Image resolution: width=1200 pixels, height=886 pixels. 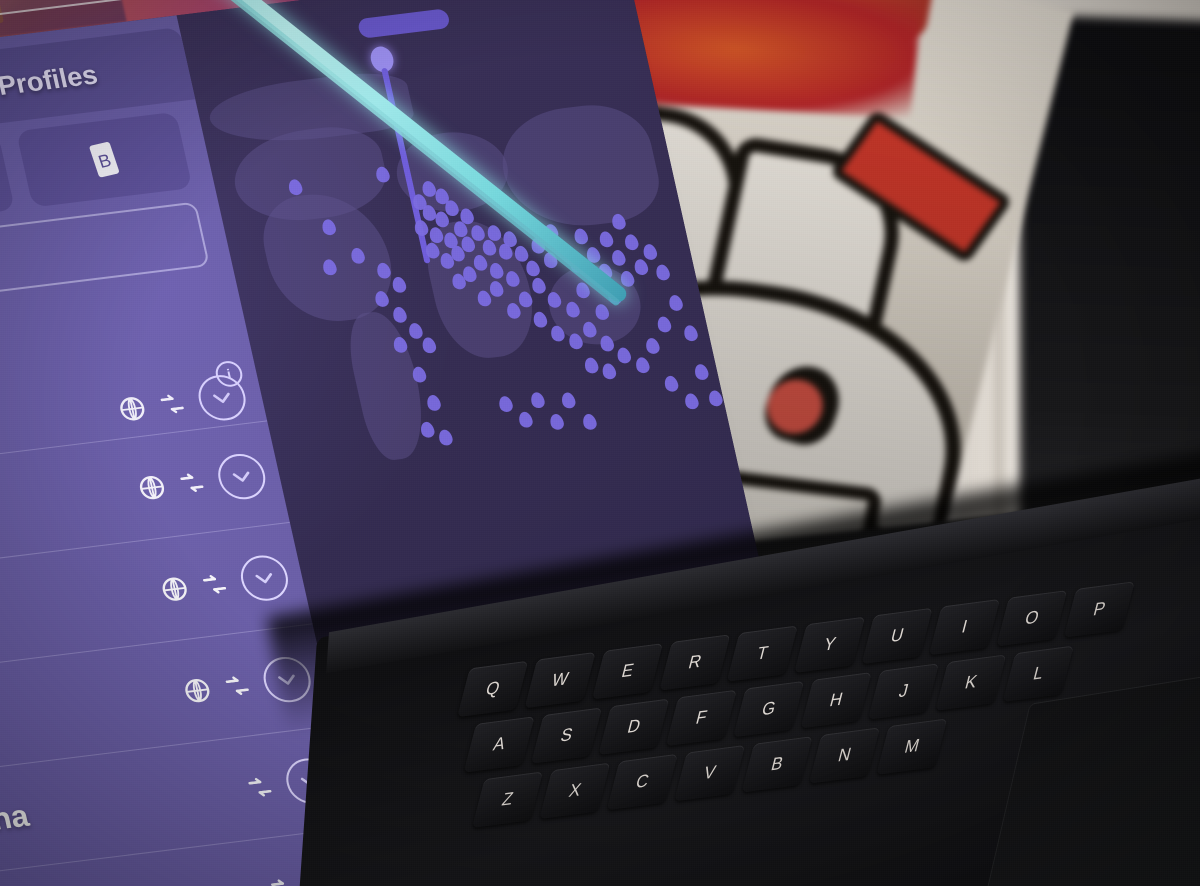 What do you see at coordinates (903, 691) in the screenshot?
I see `key-j: J` at bounding box center [903, 691].